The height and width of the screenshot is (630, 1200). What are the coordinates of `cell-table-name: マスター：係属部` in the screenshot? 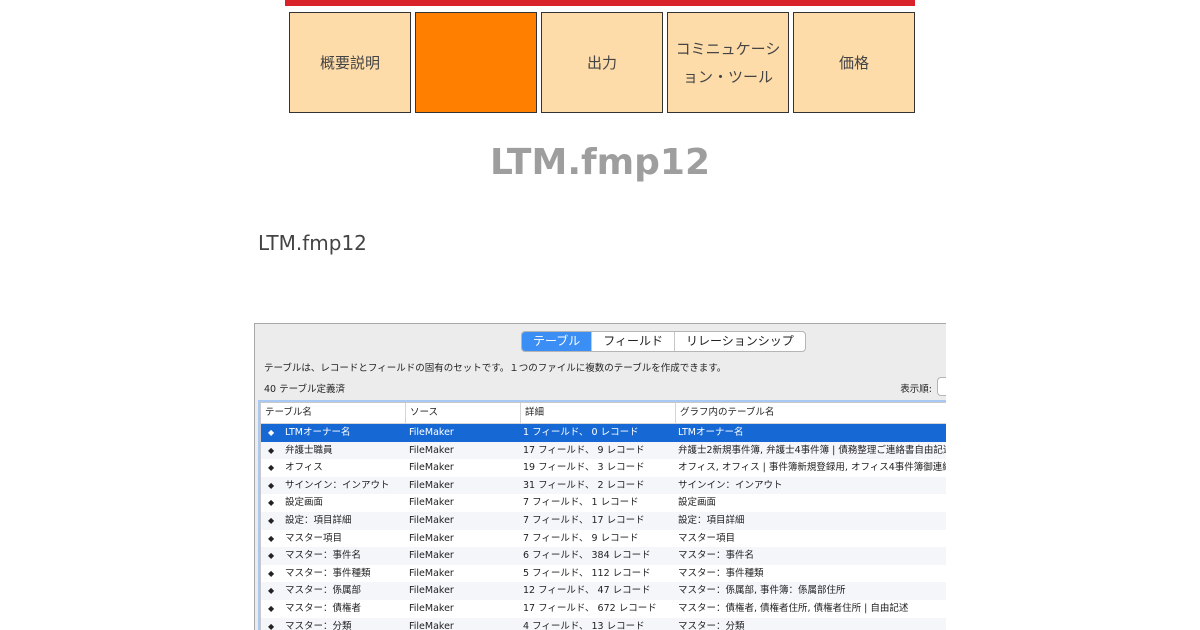 It's located at (323, 591).